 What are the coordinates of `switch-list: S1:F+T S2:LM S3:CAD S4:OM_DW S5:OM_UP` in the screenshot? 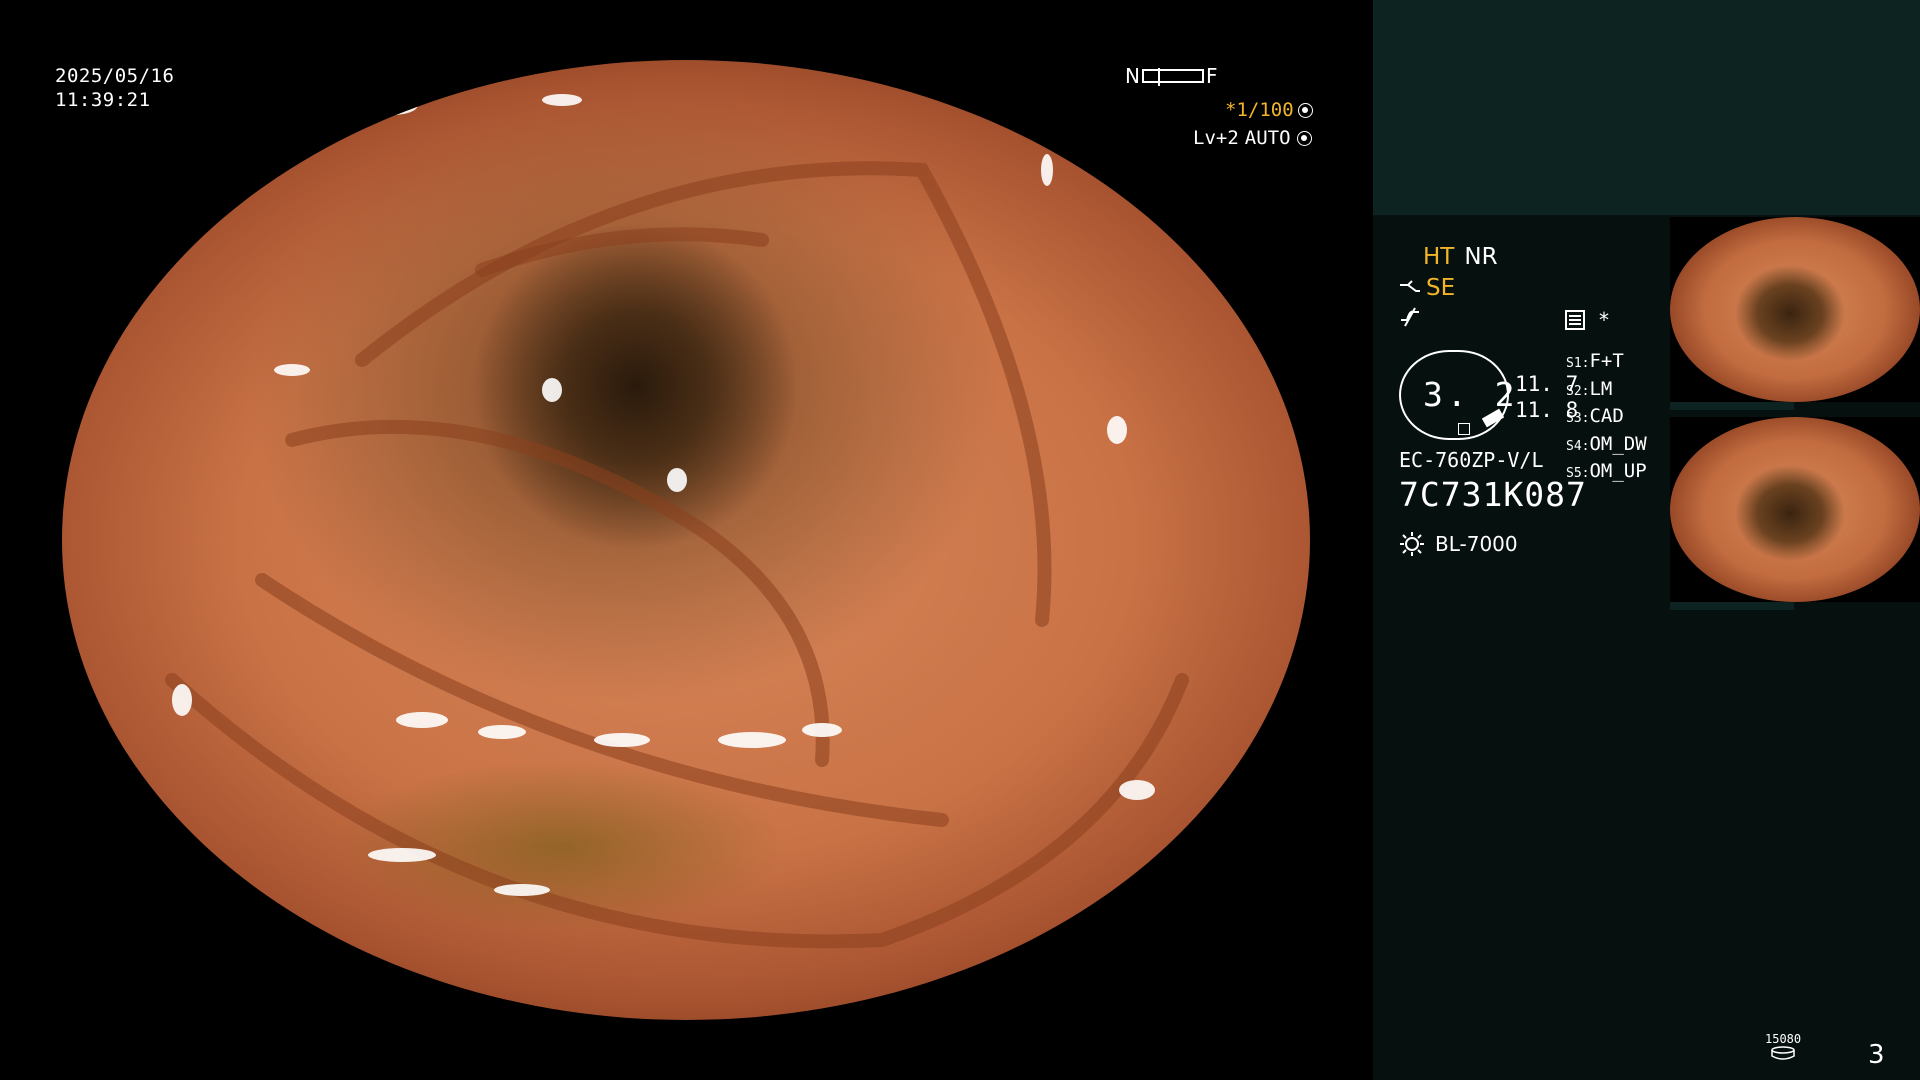 It's located at (1606, 418).